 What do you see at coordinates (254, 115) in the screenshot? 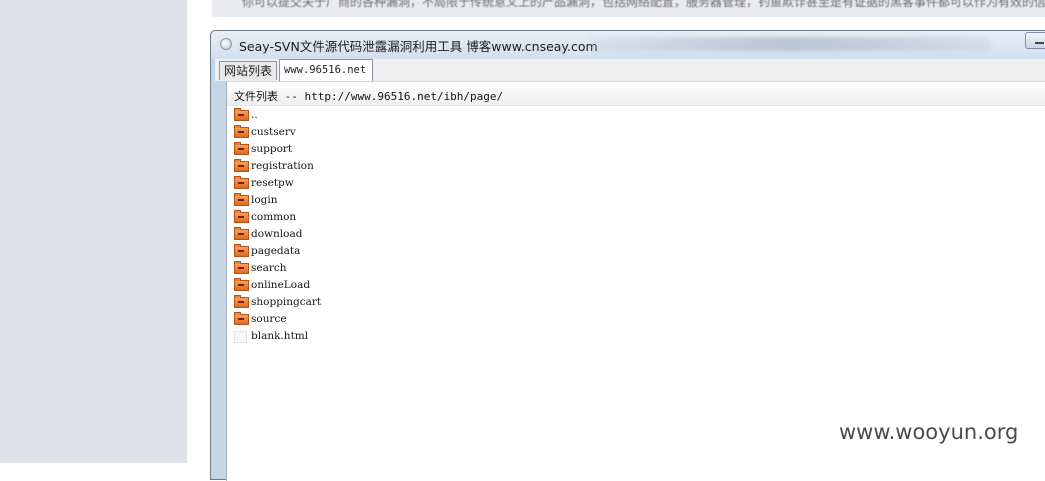
I see `item-name: ..` at bounding box center [254, 115].